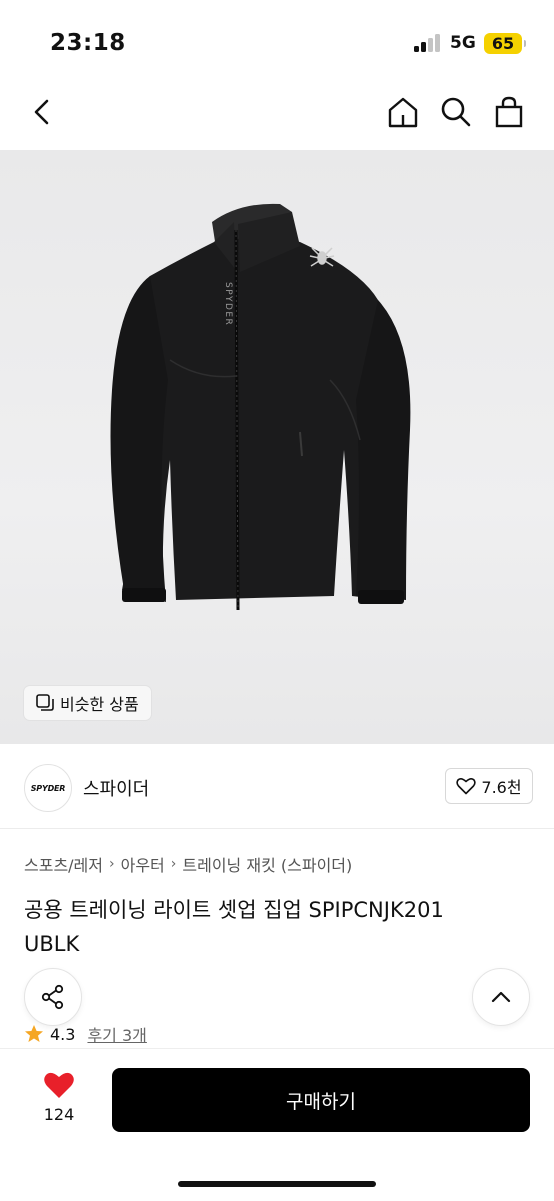 The image size is (554, 1201). I want to click on back-icon, so click(42, 112).